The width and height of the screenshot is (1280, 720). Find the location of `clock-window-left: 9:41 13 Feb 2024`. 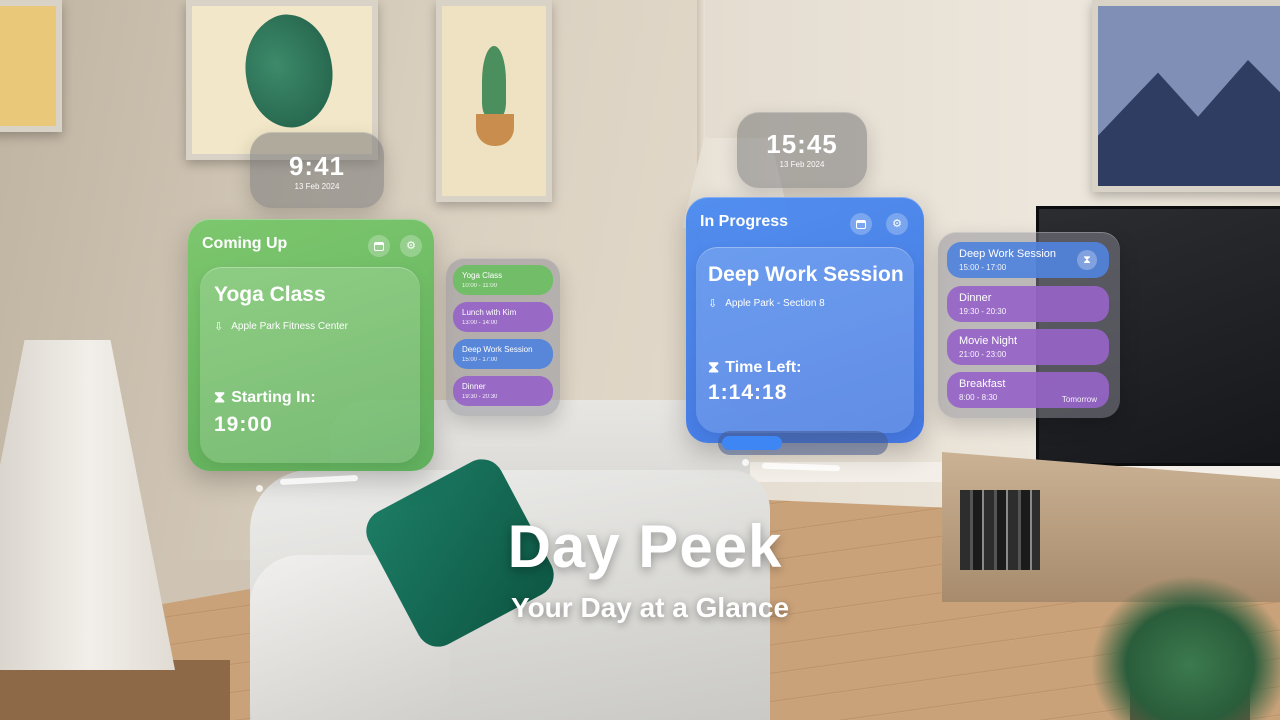

clock-window-left: 9:41 13 Feb 2024 is located at coordinates (317, 170).